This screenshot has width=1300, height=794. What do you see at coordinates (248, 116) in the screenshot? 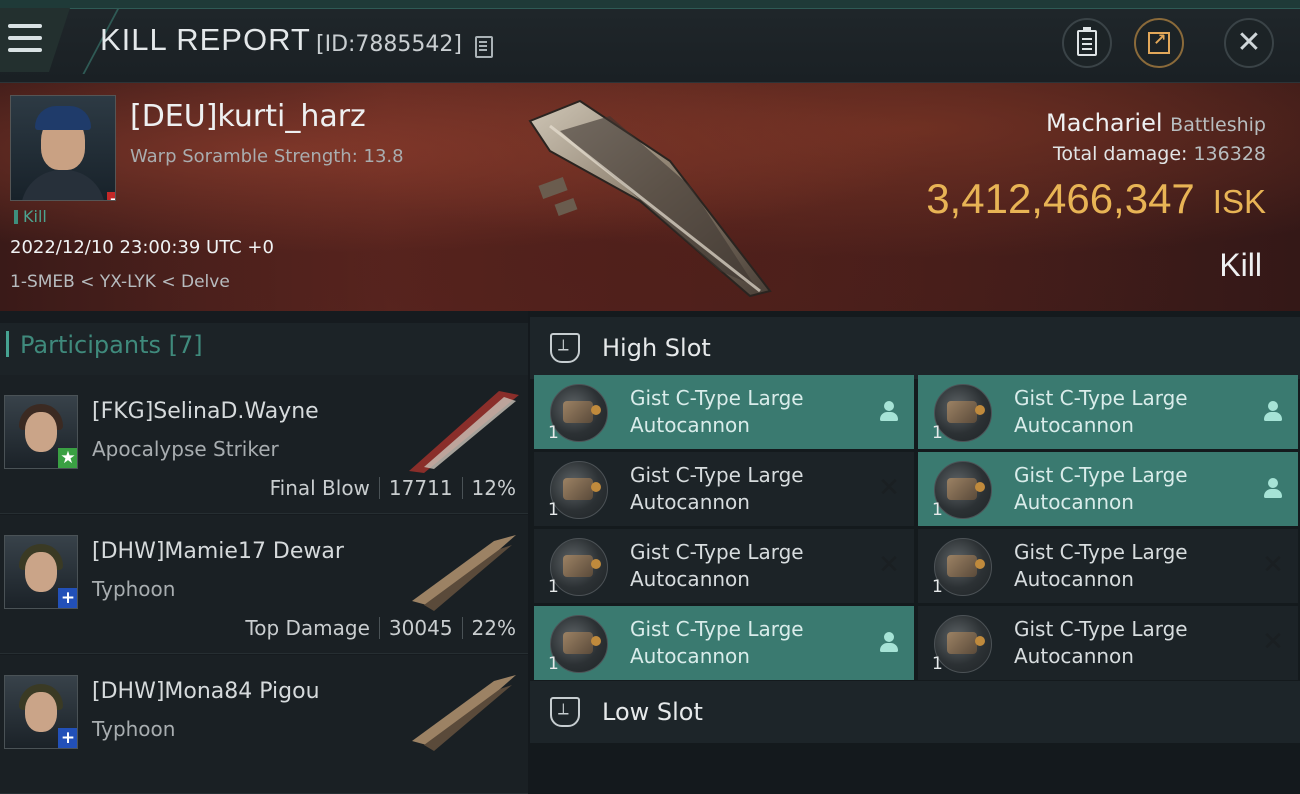
I see `victim-name: [DEU]kurti_harz` at bounding box center [248, 116].